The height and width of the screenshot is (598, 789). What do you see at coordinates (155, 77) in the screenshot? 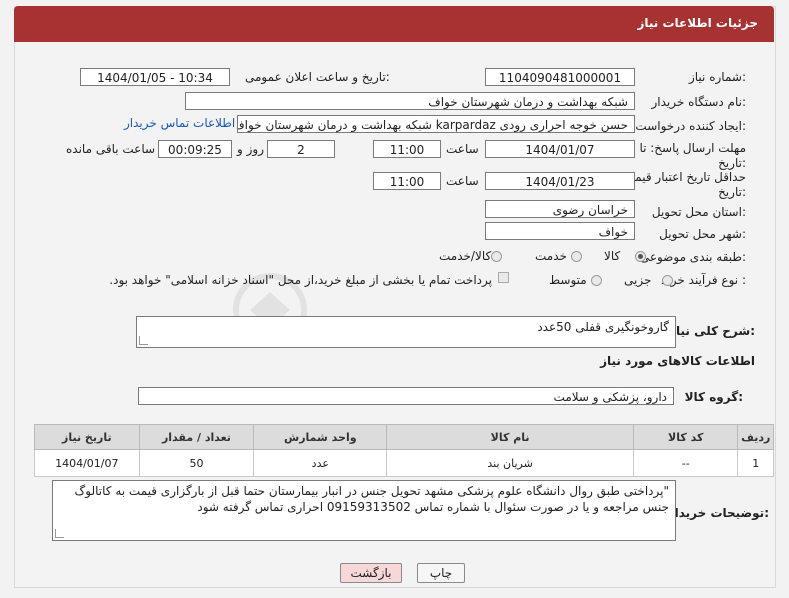
I see `announce-field: 1404/01/05 - 10:34` at bounding box center [155, 77].